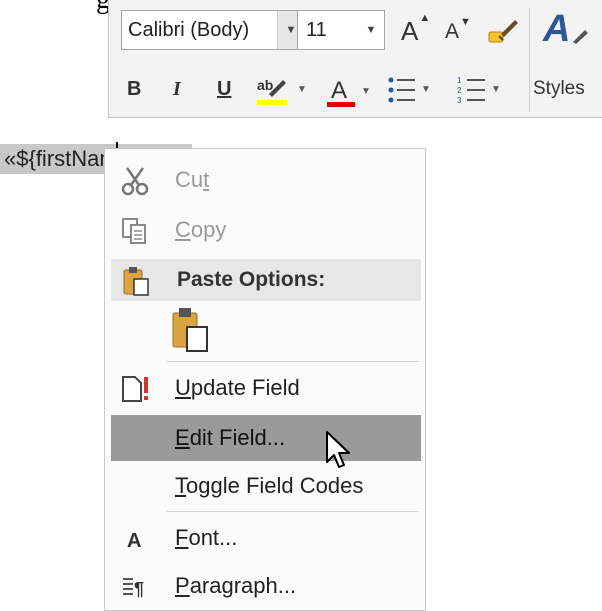  Describe the element at coordinates (182, 537) in the screenshot. I see `access-key-letter: F` at that location.